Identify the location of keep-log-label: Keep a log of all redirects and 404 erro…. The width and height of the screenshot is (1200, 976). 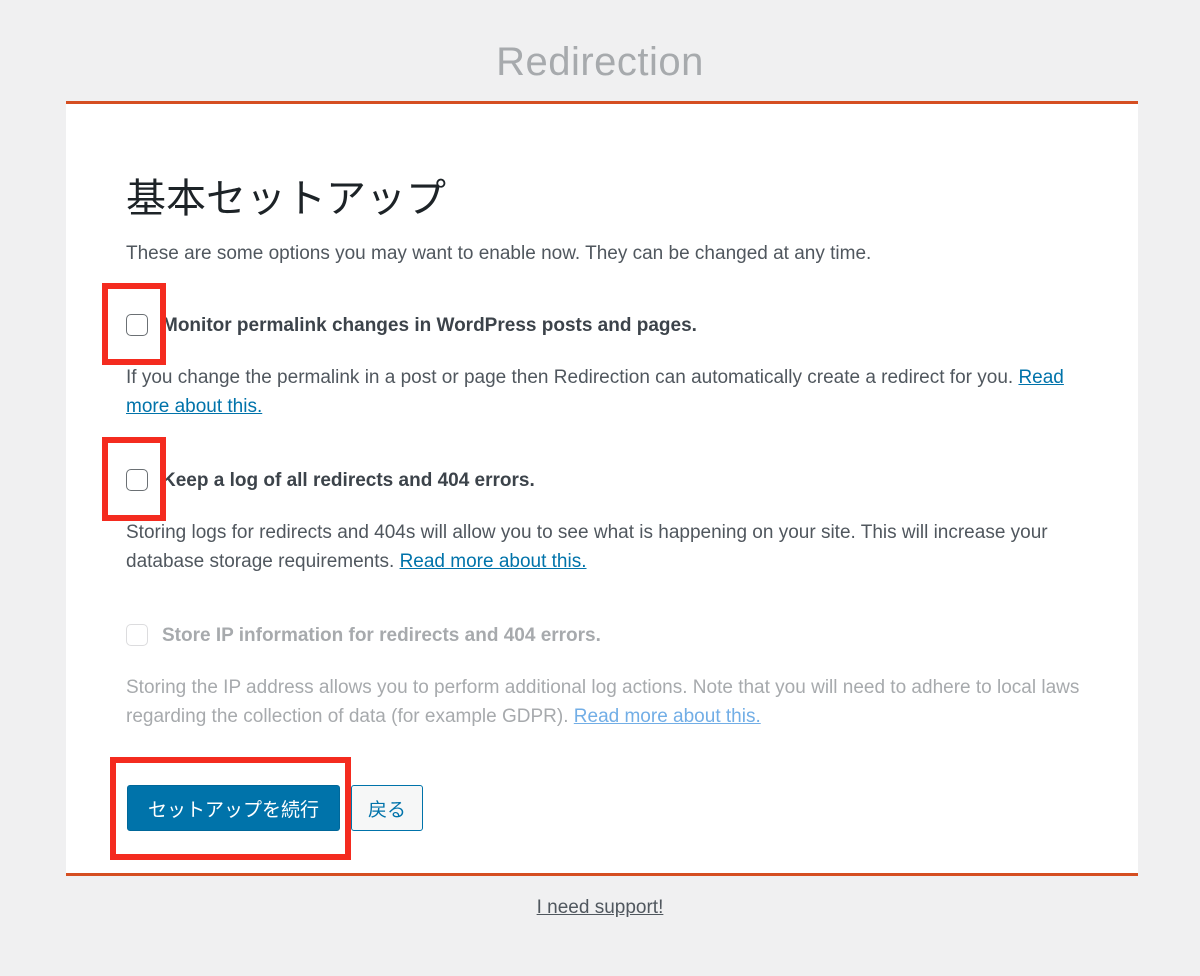
(348, 481).